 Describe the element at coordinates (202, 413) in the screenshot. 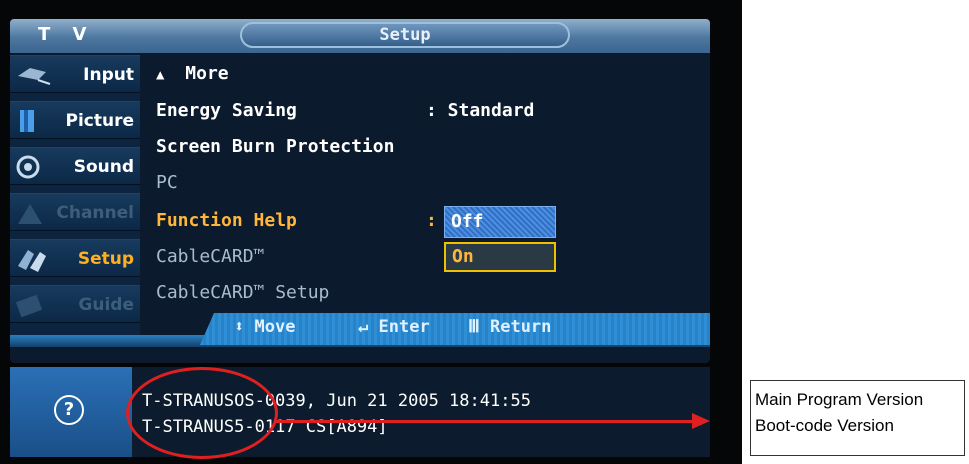

I see `highlight-oval` at that location.